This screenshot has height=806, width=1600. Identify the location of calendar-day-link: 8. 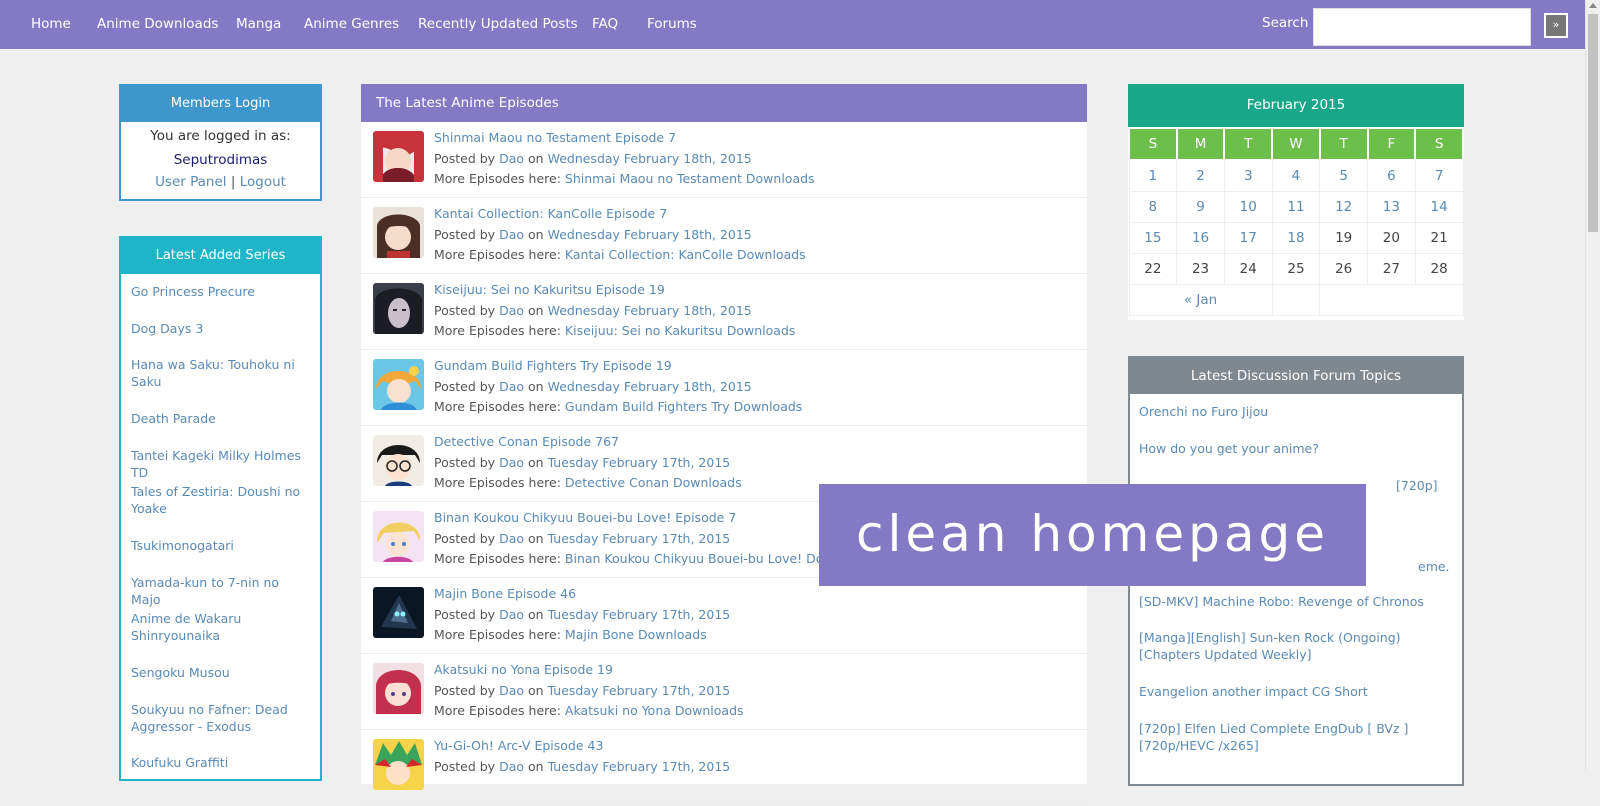
(1153, 207).